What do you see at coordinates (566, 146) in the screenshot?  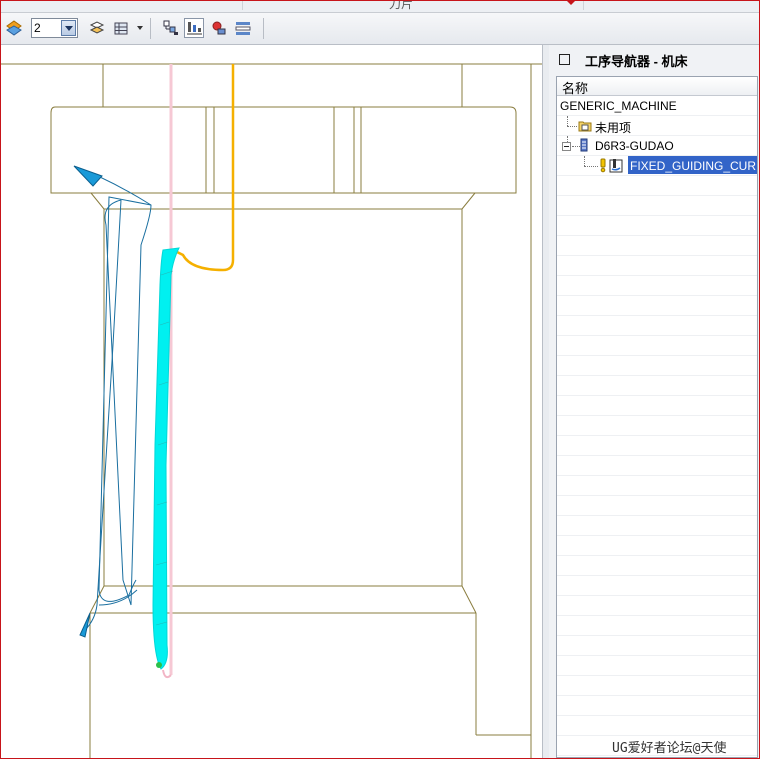 I see `collapse-icon` at bounding box center [566, 146].